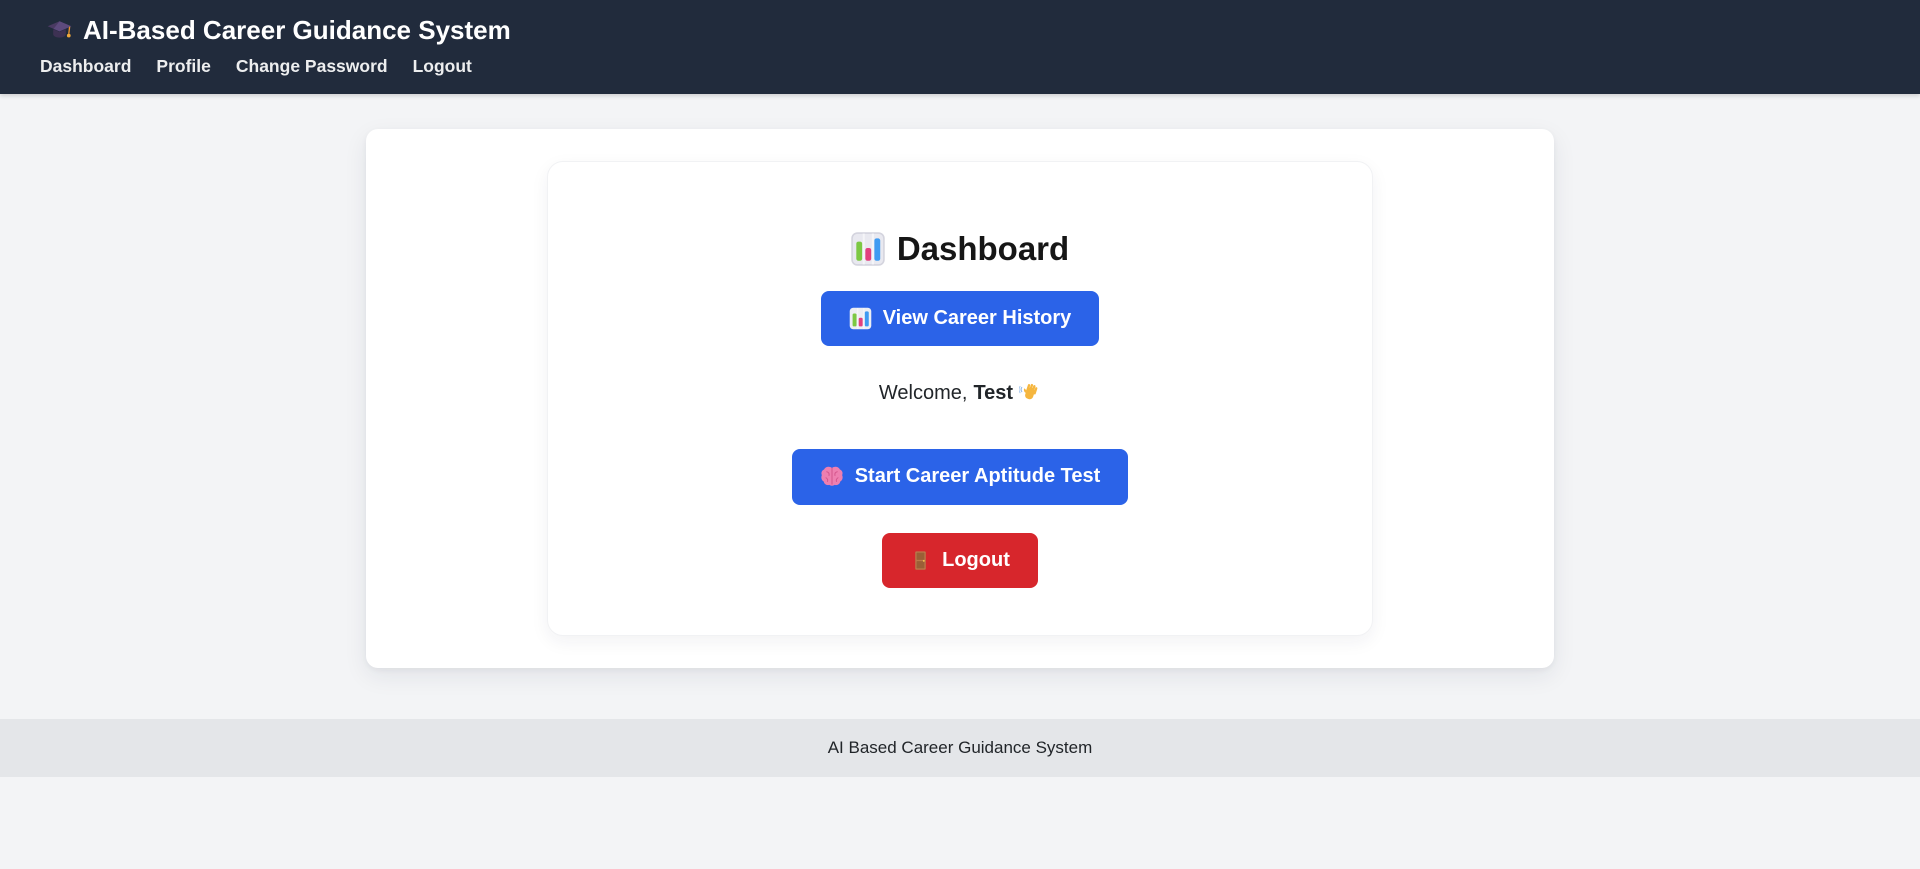 This screenshot has height=869, width=1920. What do you see at coordinates (963, 30) in the screenshot?
I see `brand: AI-Based Career Guidance System` at bounding box center [963, 30].